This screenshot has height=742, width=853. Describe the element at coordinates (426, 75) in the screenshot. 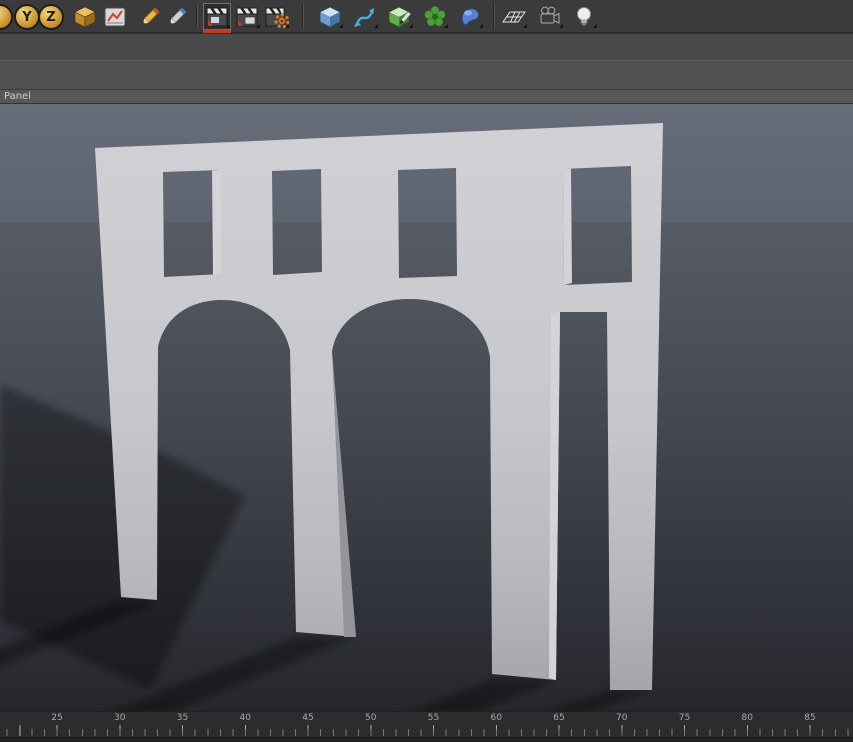

I see `menu-strip` at that location.